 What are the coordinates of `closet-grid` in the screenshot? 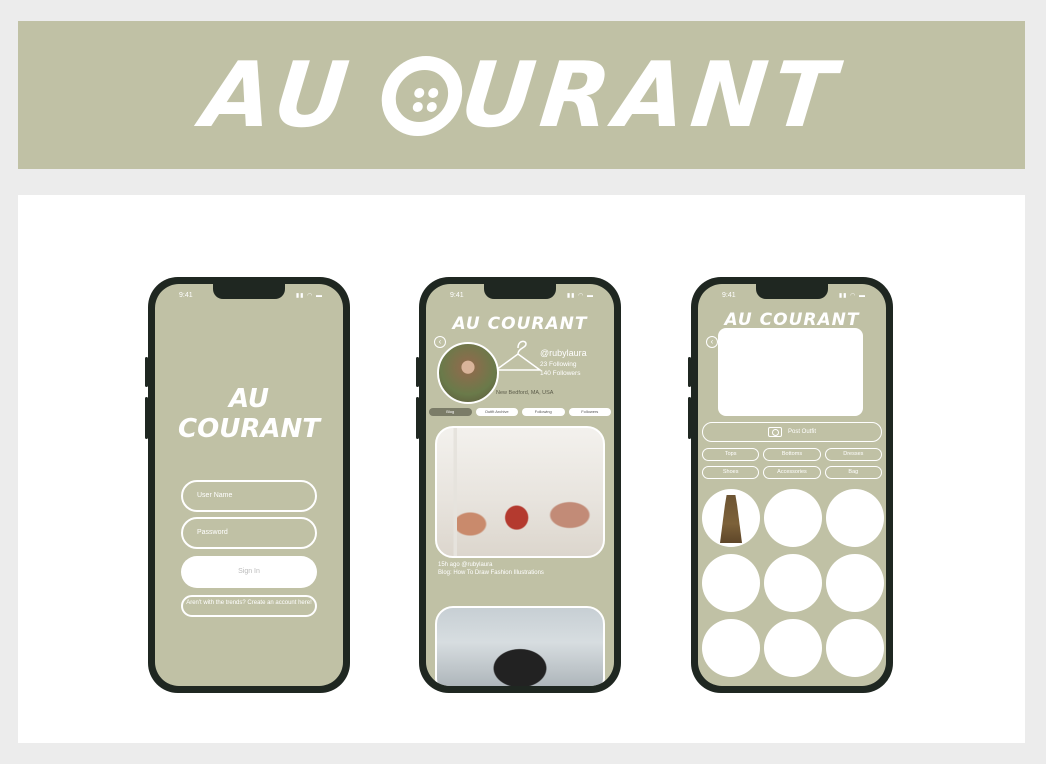 It's located at (793, 583).